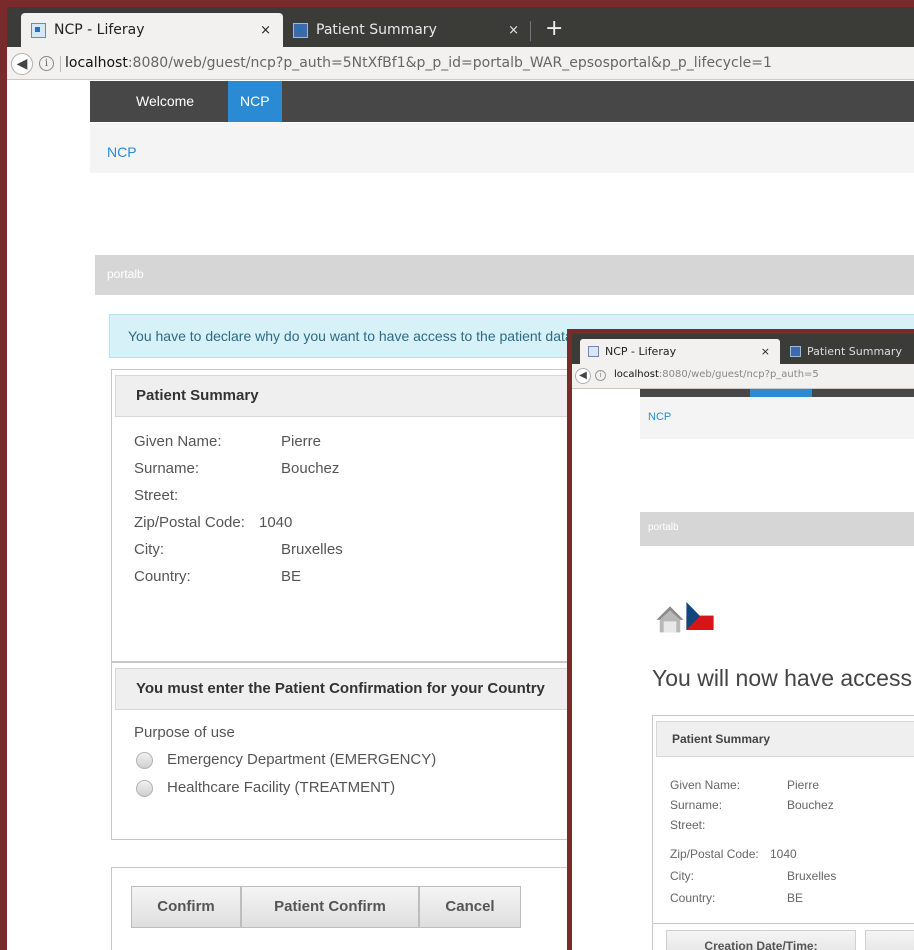  Describe the element at coordinates (152, 30) in the screenshot. I see `tab-ncp-liferay: NCP - Liferay ×` at that location.